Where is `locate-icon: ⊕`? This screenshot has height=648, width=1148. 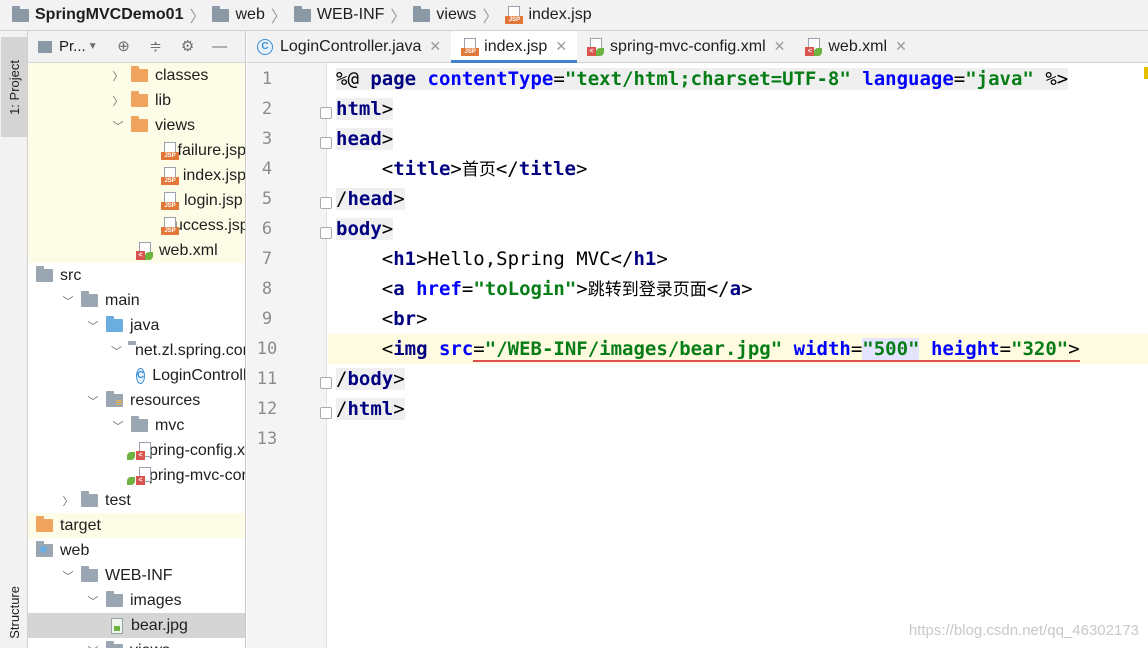 locate-icon: ⊕ is located at coordinates (124, 46).